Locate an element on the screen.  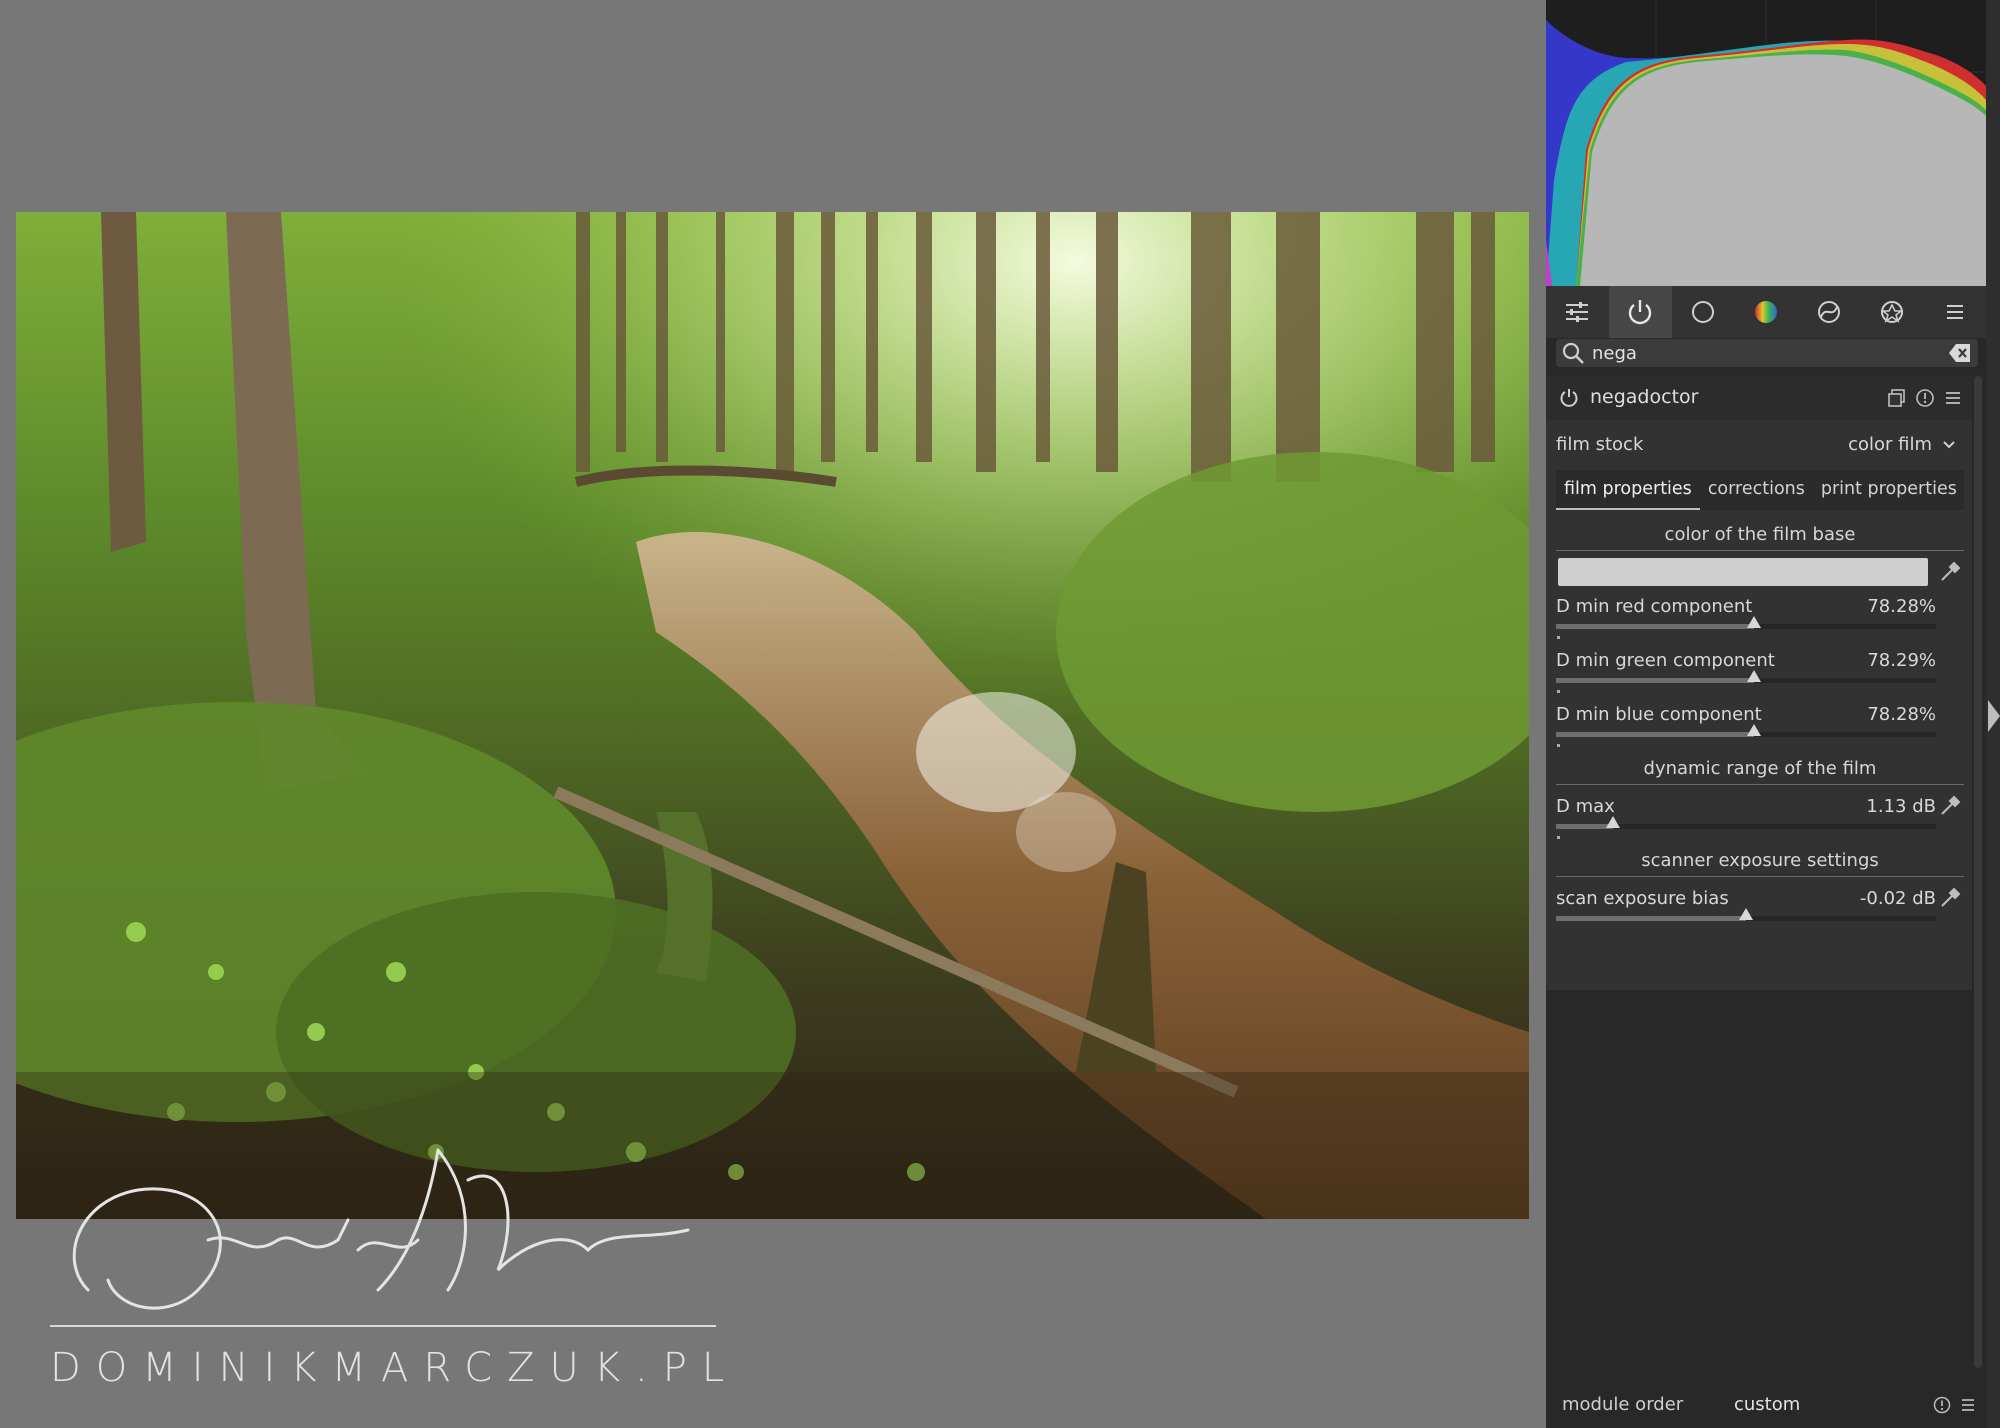
watermark-divider is located at coordinates (383, 1326).